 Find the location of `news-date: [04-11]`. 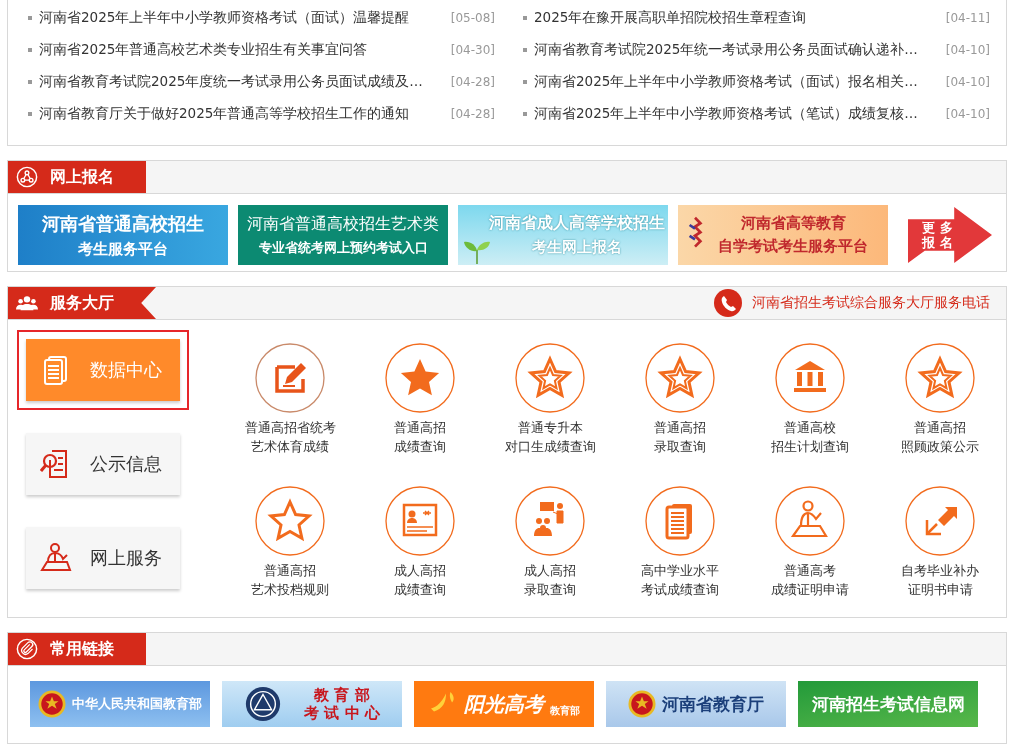

news-date: [04-11] is located at coordinates (967, 18).